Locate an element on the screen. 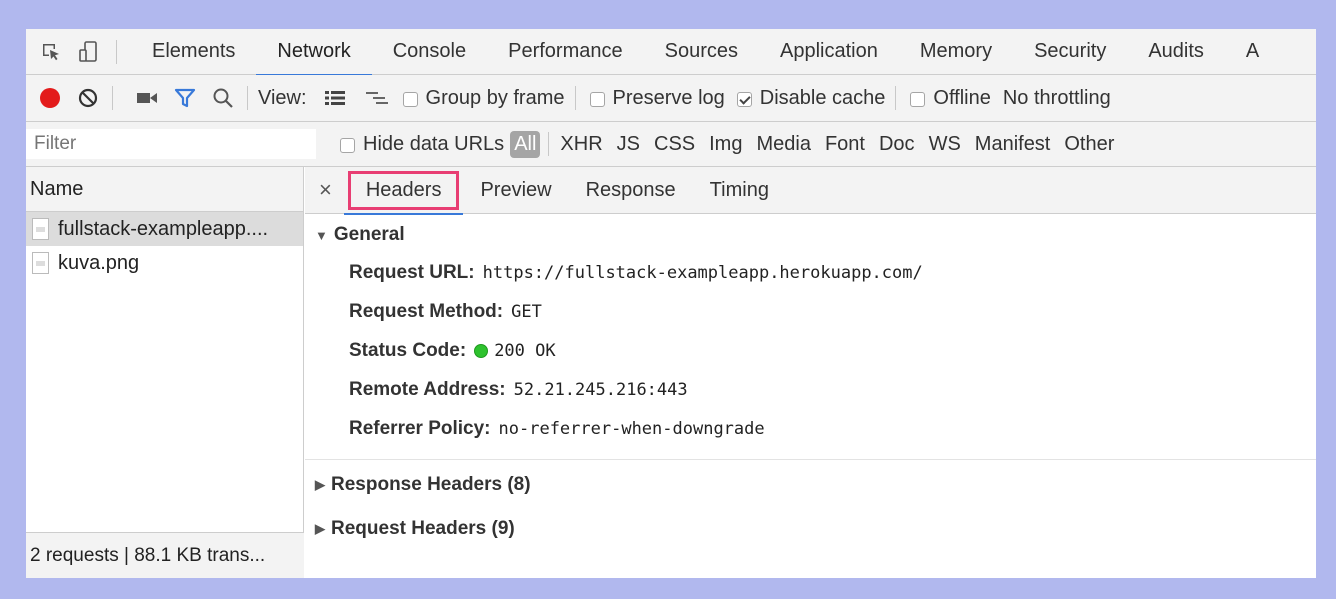  header-key: Remote Address: is located at coordinates (427, 389).